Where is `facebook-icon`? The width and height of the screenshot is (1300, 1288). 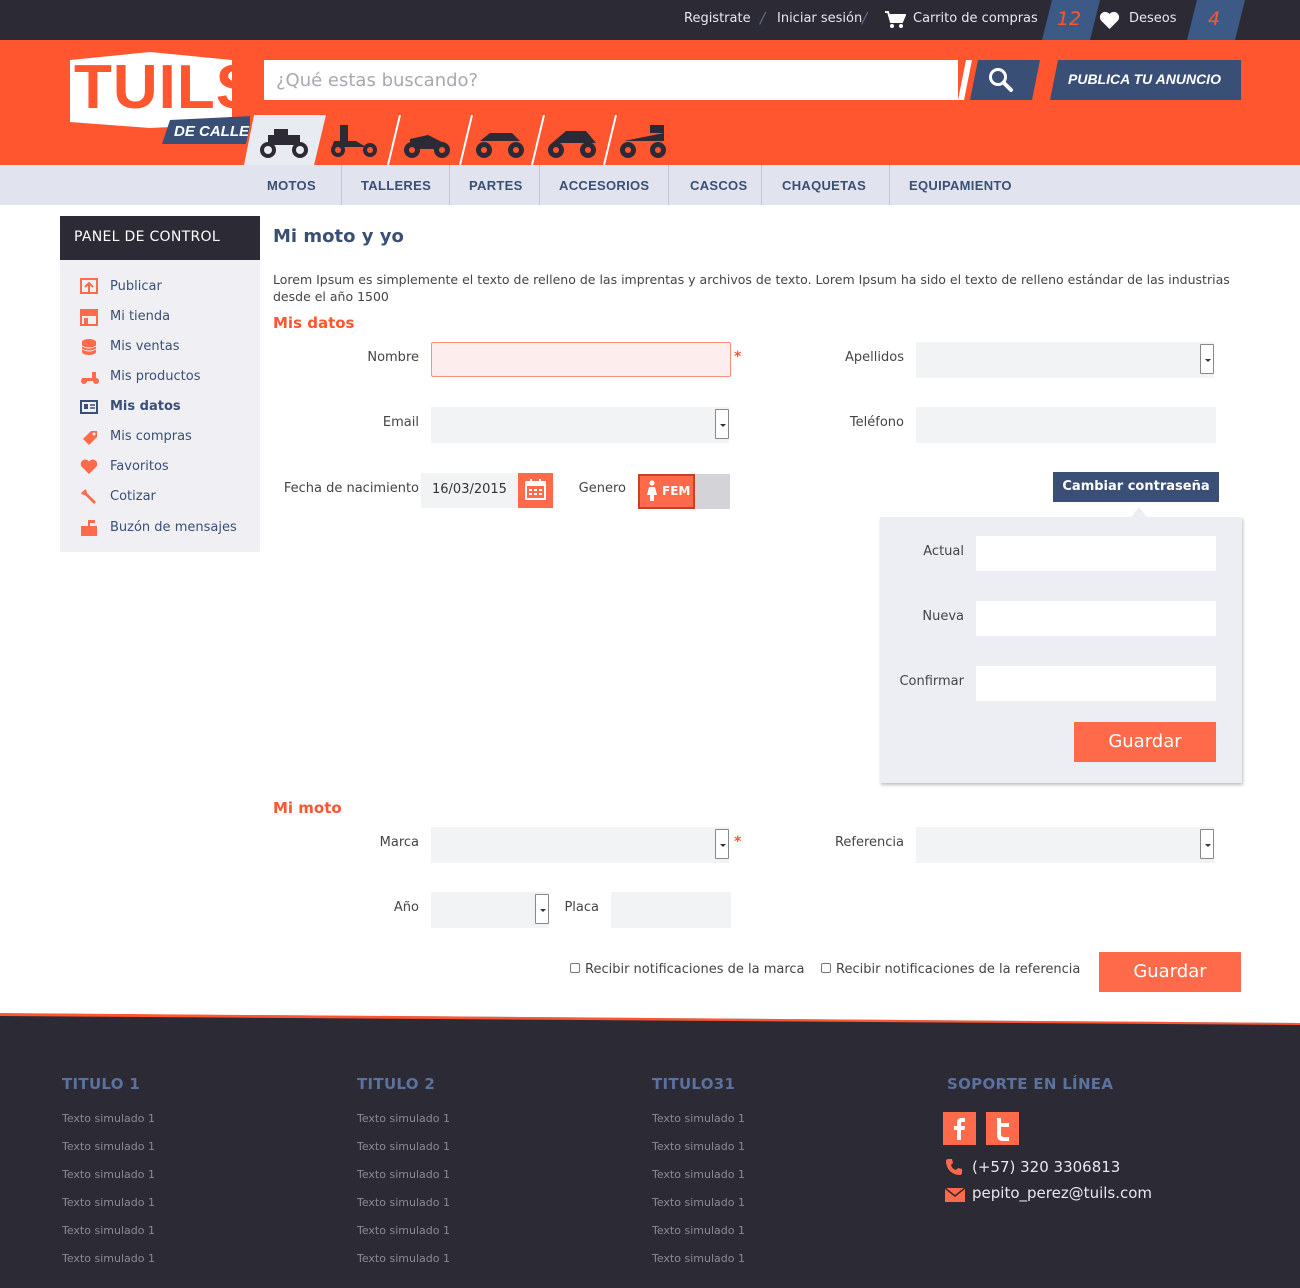 facebook-icon is located at coordinates (959, 1128).